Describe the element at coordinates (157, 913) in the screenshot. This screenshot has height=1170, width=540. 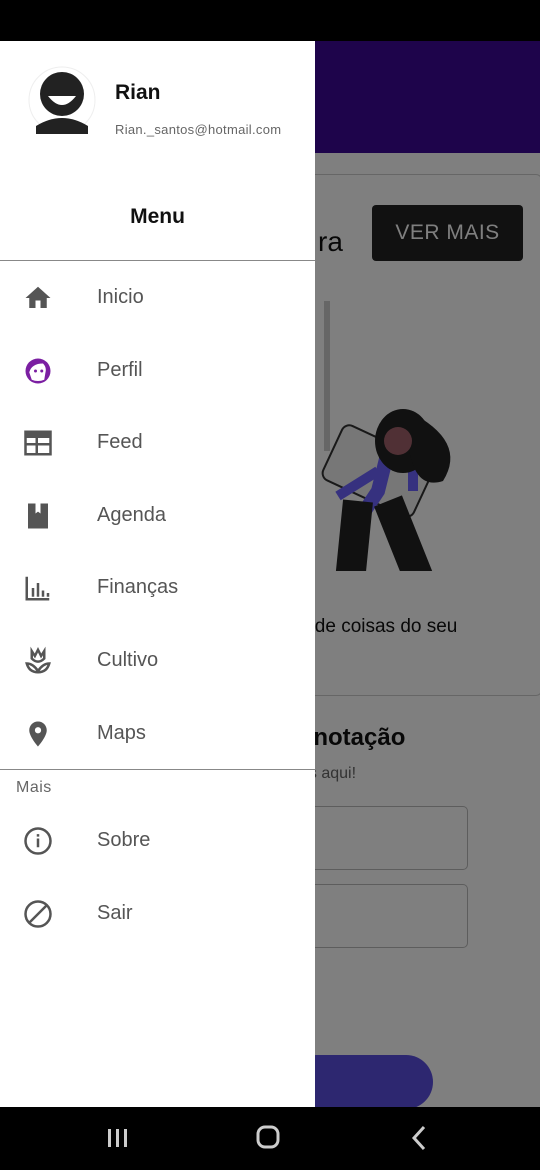
I see `menu-item-sair: Sair` at that location.